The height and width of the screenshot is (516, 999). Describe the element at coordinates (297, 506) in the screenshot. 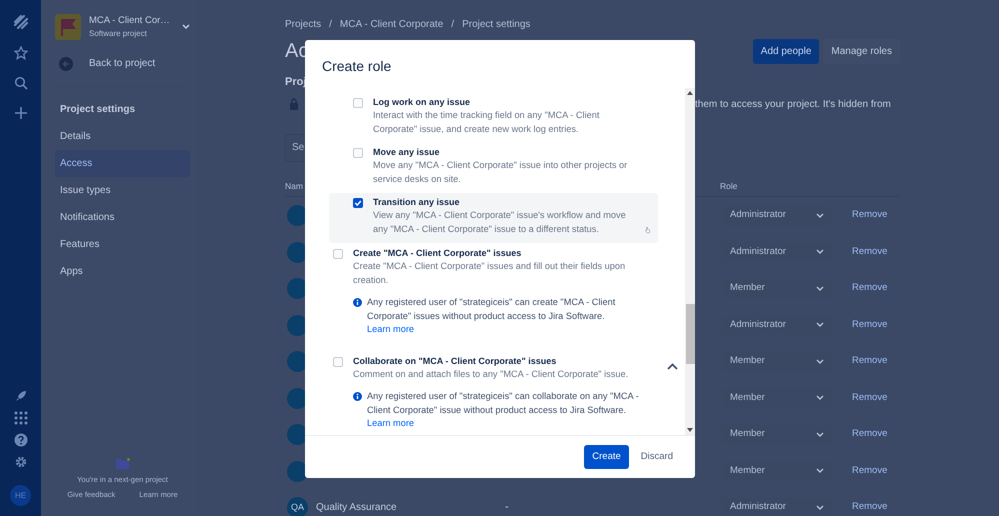

I see `user-avatar: QA` at that location.